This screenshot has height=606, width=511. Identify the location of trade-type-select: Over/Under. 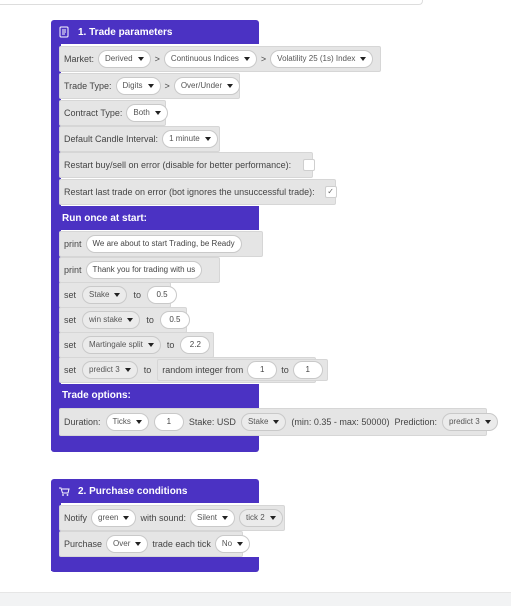
(207, 85).